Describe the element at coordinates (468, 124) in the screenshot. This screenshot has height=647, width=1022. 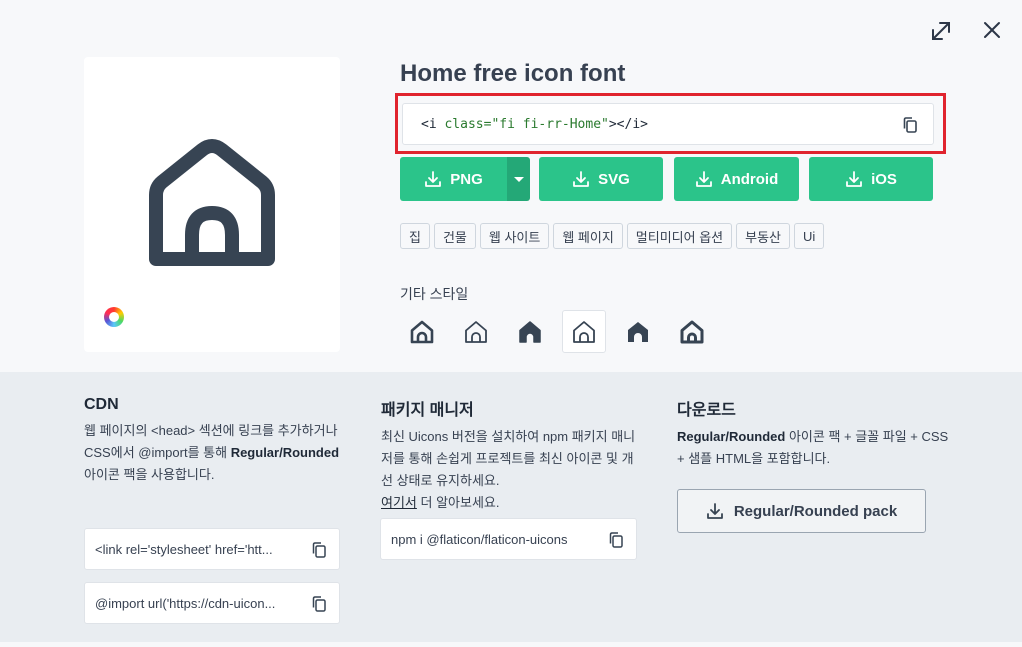
I see `code-attr: class=` at that location.